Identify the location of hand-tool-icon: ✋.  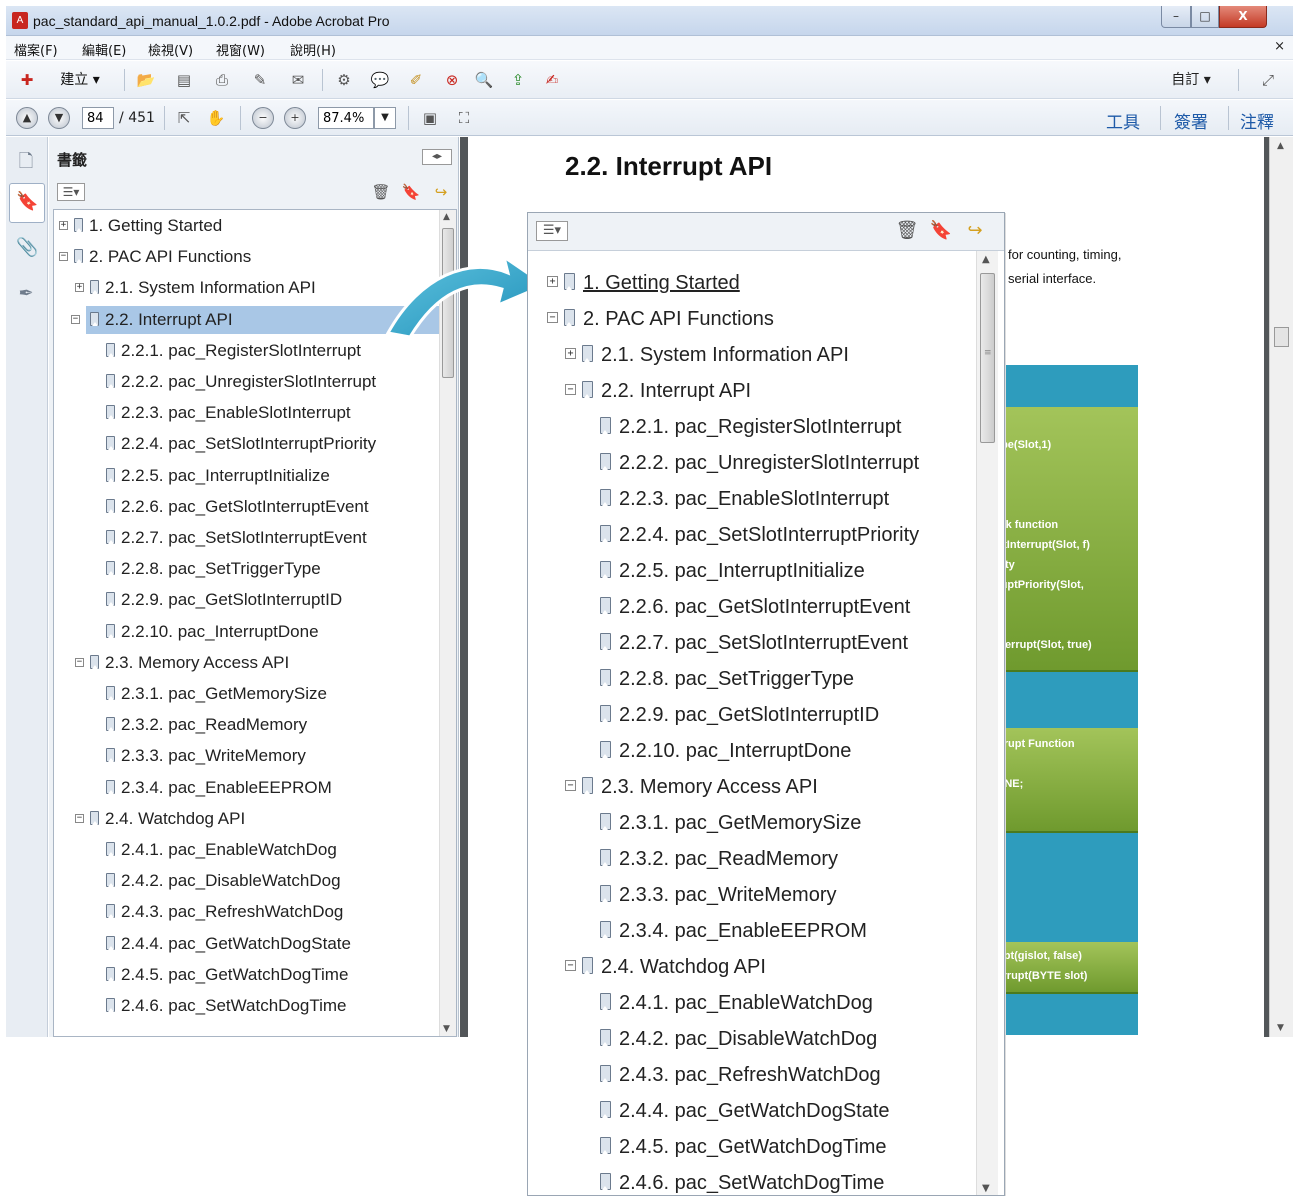
(216, 118).